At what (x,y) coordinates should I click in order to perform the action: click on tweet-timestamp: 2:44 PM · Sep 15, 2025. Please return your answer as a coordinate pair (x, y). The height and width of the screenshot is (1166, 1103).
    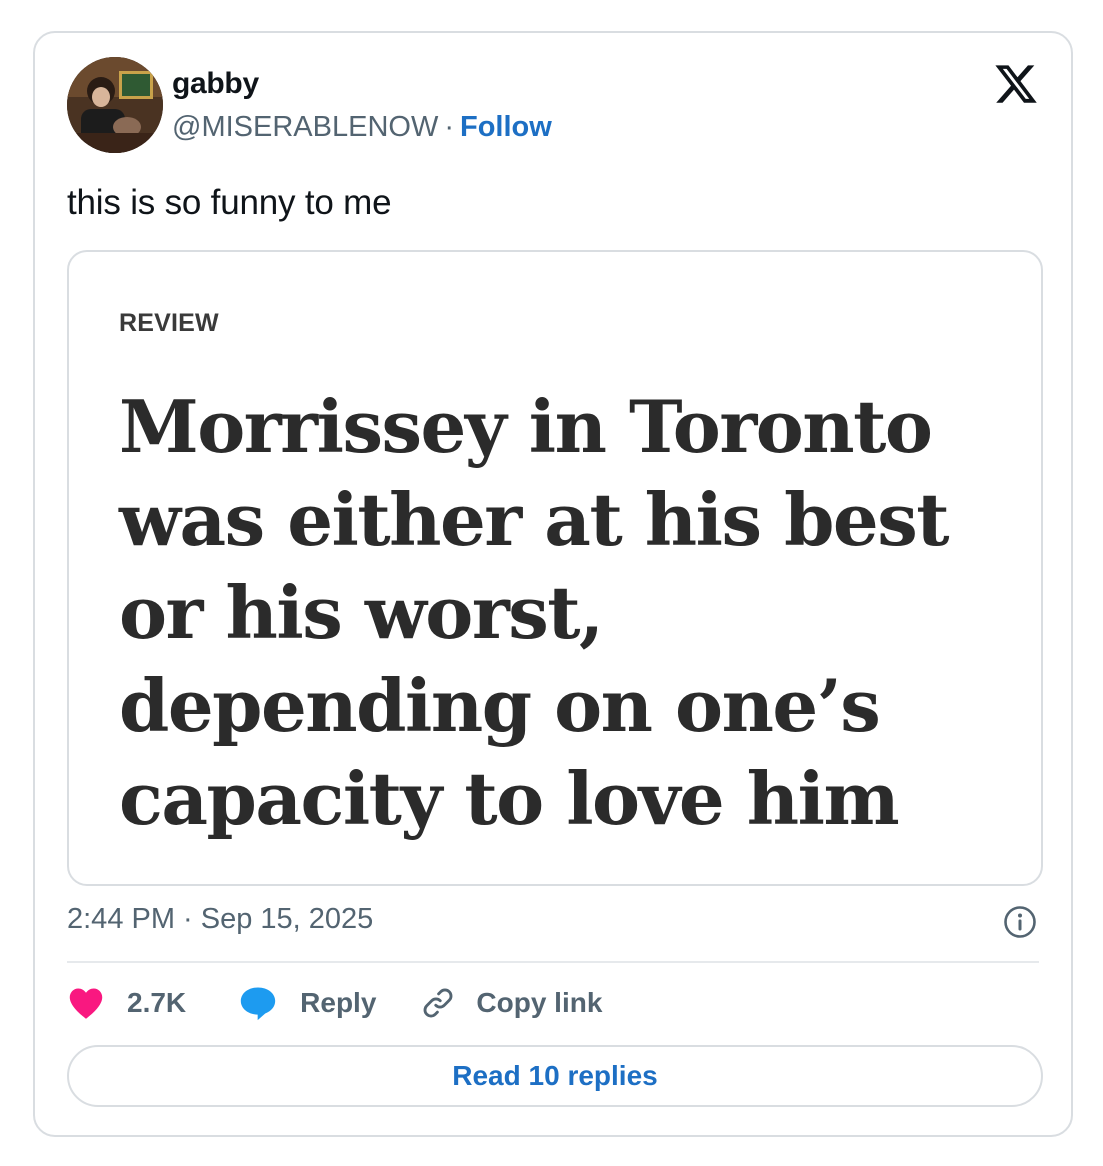
    Looking at the image, I should click on (220, 919).